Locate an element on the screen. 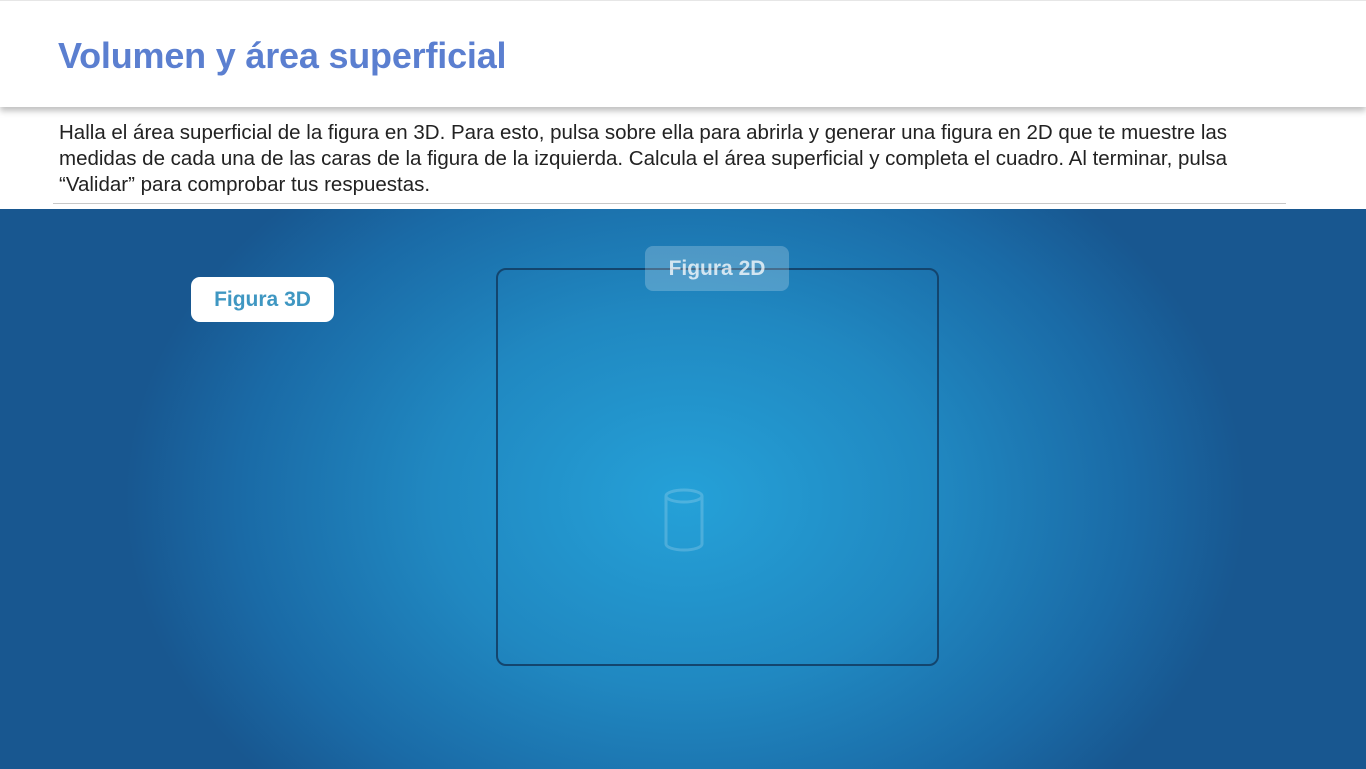 Image resolution: width=1366 pixels, height=769 pixels. figure-2d-label: Figura 2D is located at coordinates (717, 268).